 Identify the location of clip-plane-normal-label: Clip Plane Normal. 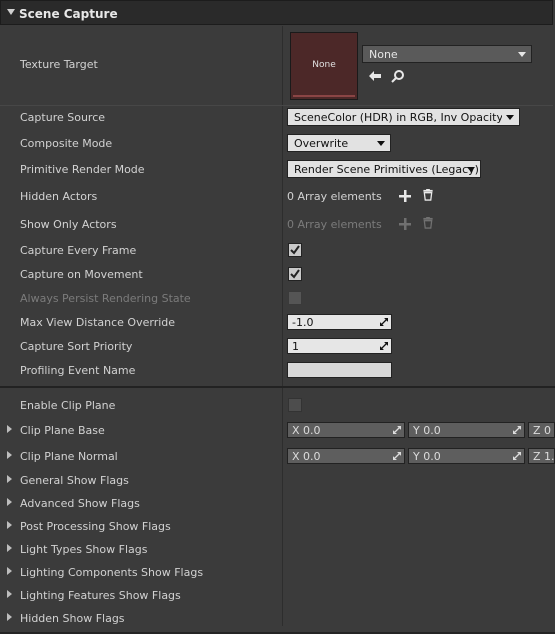
(69, 456).